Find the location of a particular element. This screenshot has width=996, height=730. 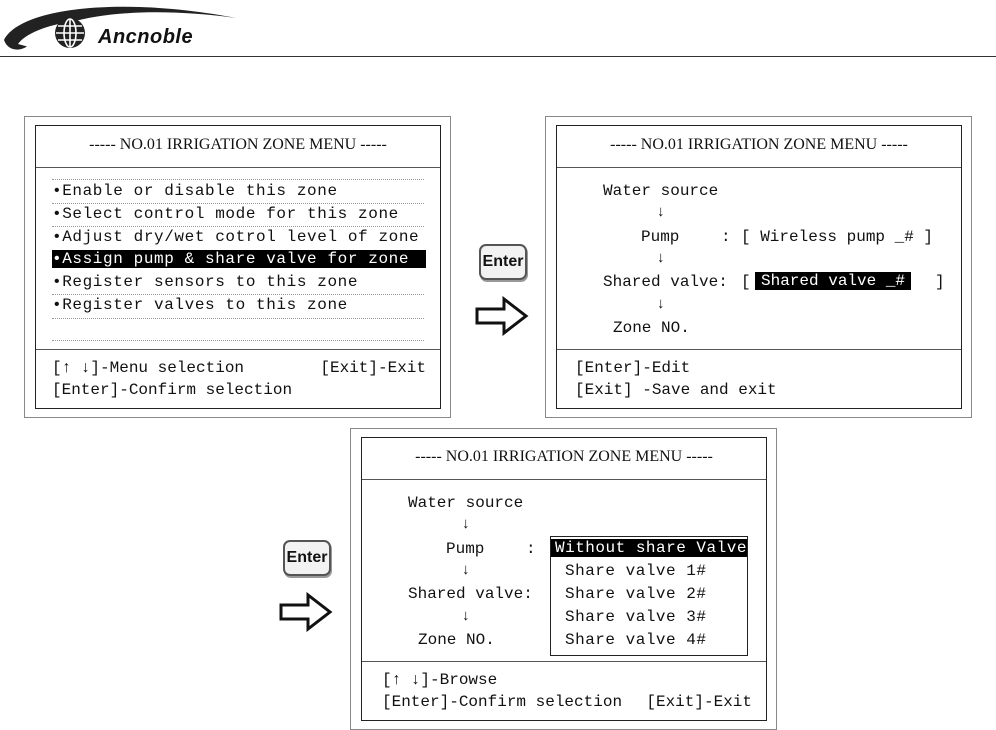

menu-item-assign-pump-valve: •Assign pump & share valve for zone is located at coordinates (239, 259).